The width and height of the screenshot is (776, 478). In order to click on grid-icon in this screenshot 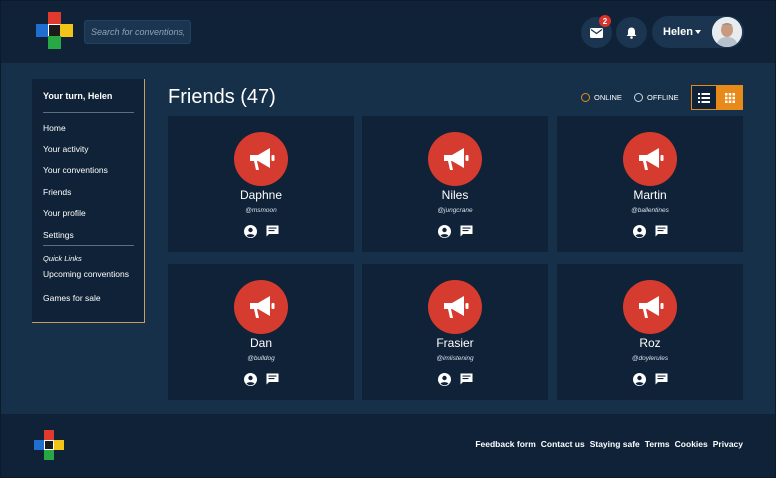, I will do `click(730, 97)`.